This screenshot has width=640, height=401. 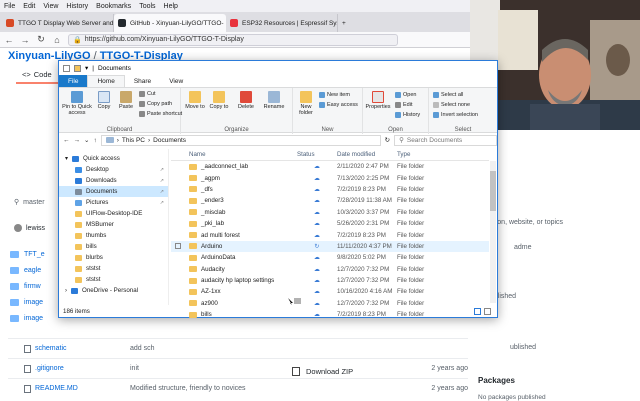 I want to click on browser-tab: GitHub - Xinyuan-LilyGO/TTGO-×, so click(x=170, y=23).